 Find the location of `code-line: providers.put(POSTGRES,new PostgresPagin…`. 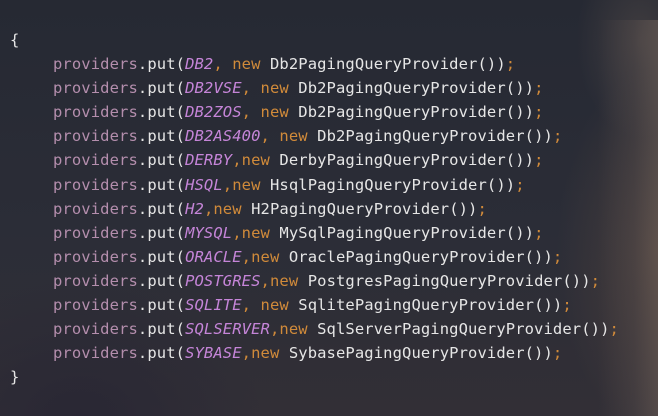

code-line: providers.put(POSTGRES,new PostgresPagin… is located at coordinates (314, 281).